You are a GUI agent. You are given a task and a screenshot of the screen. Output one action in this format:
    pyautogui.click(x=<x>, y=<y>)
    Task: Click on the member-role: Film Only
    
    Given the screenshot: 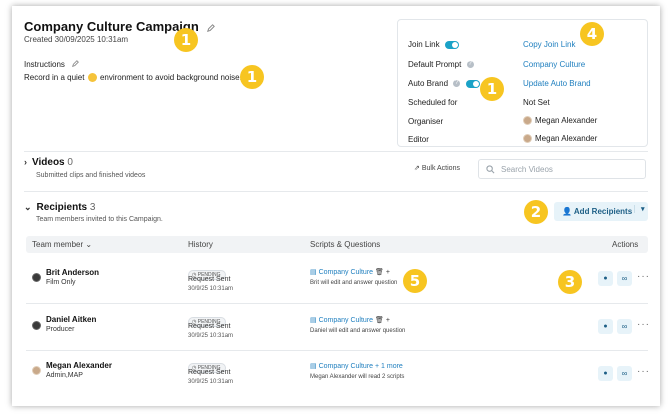 What is the action you would take?
    pyautogui.click(x=61, y=282)
    